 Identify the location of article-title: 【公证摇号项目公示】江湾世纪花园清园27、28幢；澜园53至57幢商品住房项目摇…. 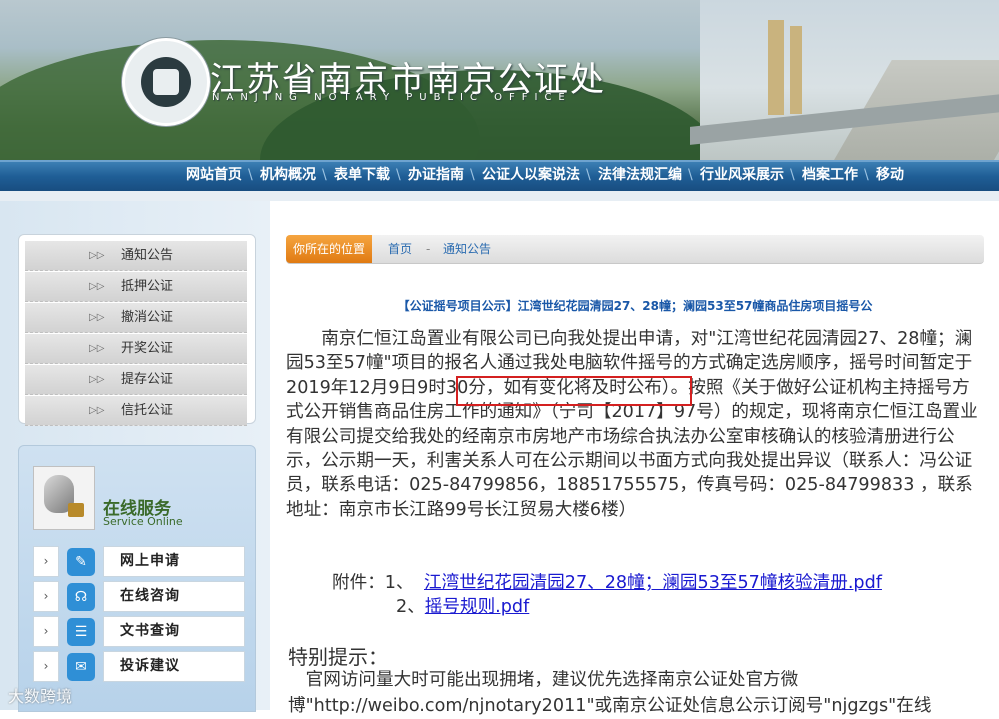
(635, 306).